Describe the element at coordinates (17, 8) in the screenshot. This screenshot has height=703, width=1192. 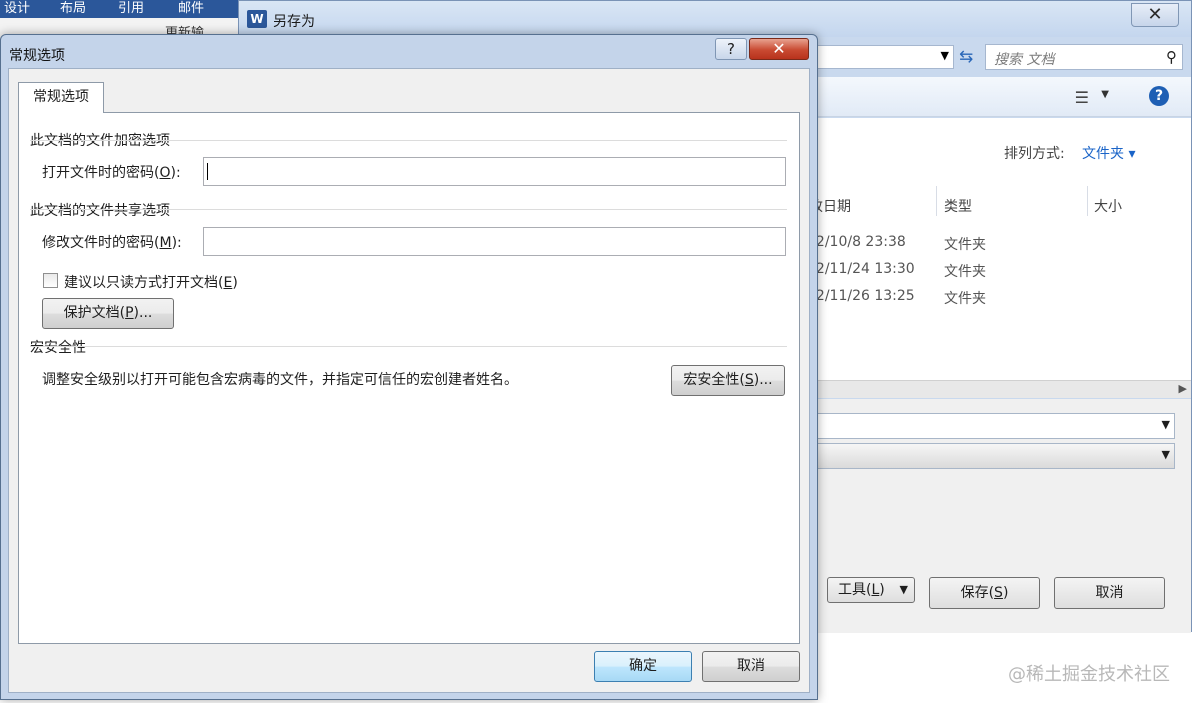
I see `ribbon-tab-design: 设计` at that location.